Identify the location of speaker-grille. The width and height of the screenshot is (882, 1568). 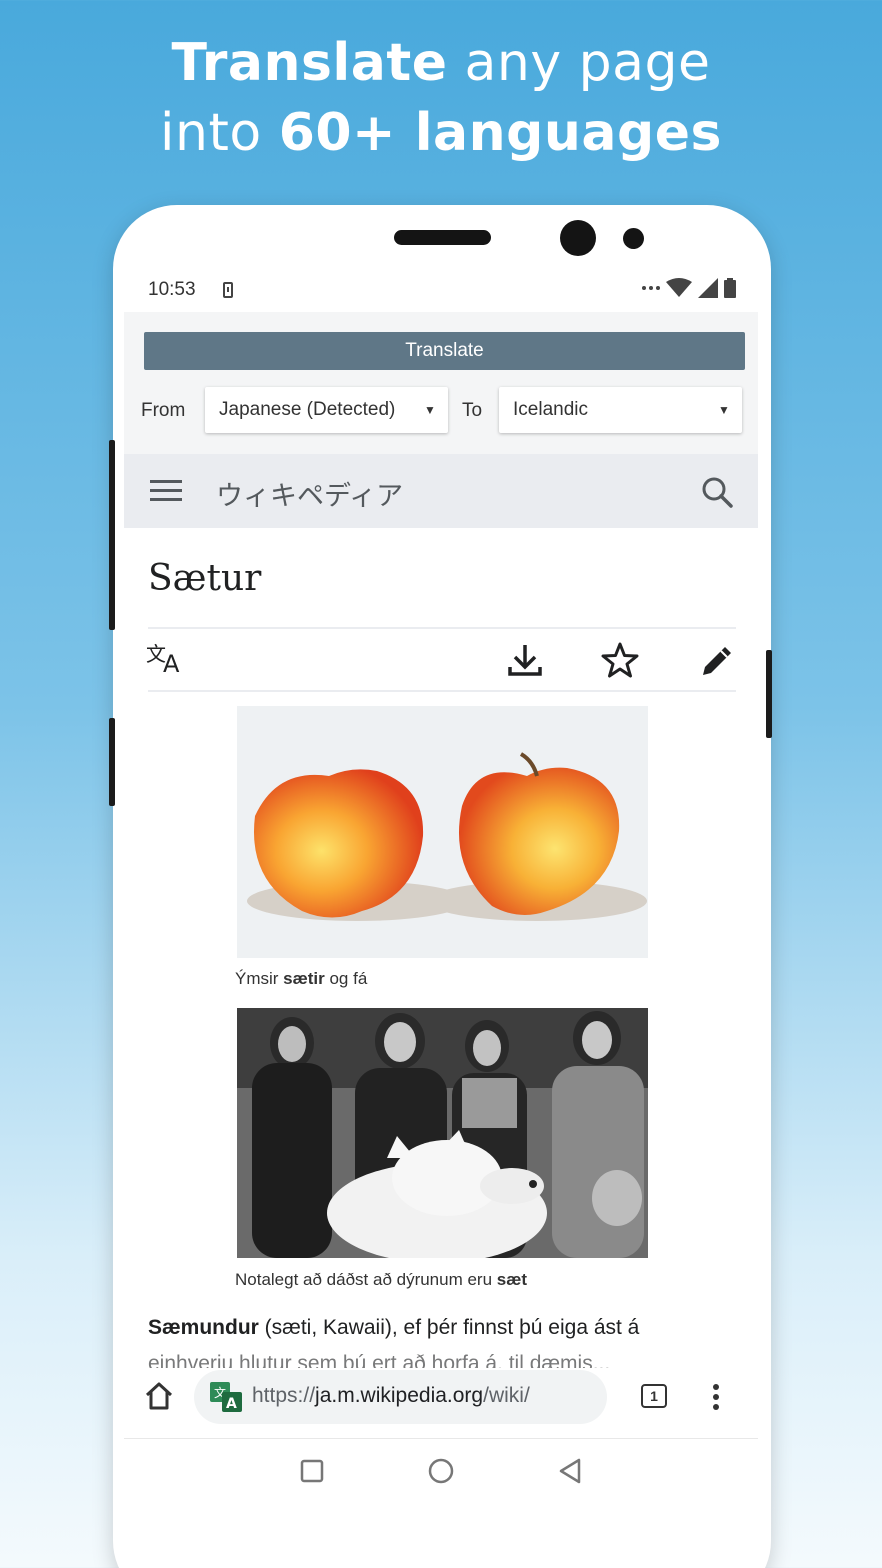
(442, 237).